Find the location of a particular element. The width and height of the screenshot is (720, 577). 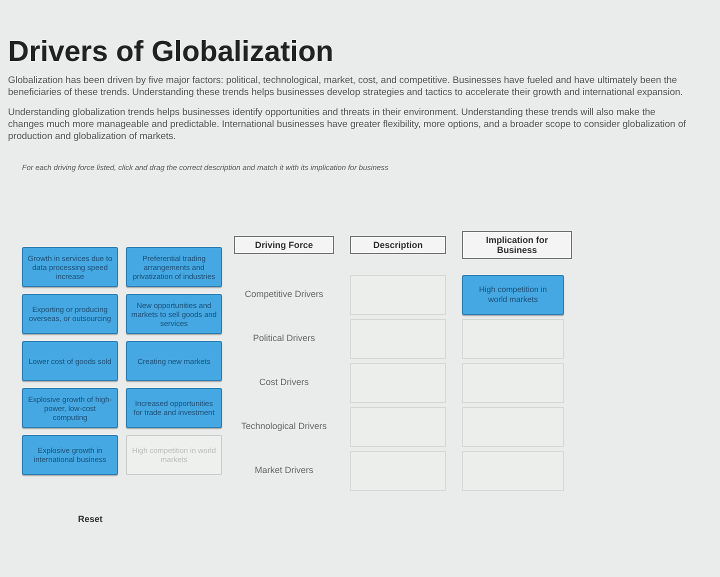

driving-force-label: Political Drivers is located at coordinates (284, 339).